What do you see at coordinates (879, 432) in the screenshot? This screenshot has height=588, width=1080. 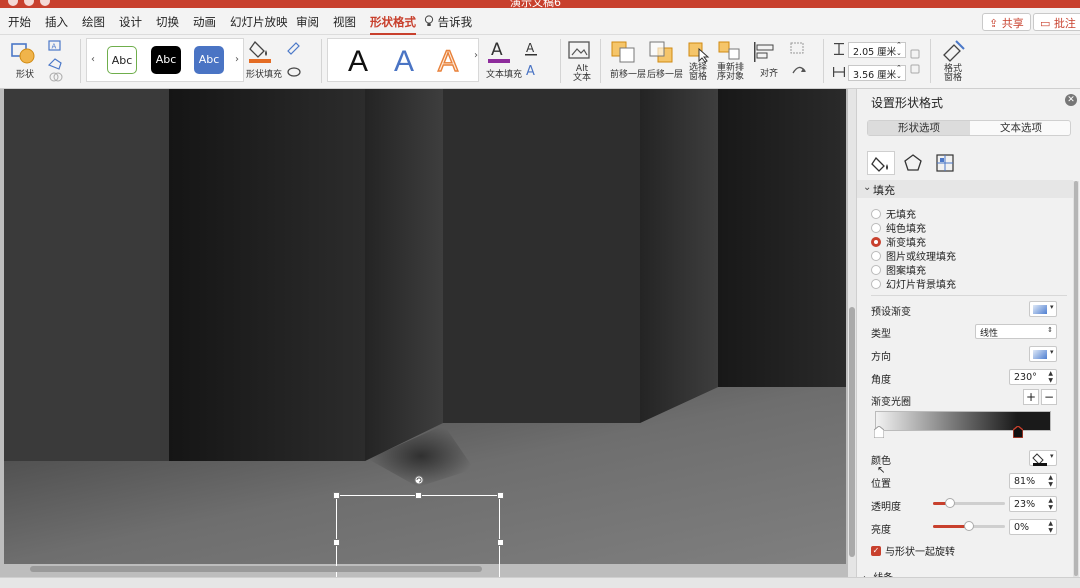 I see `gradient-stop-start` at bounding box center [879, 432].